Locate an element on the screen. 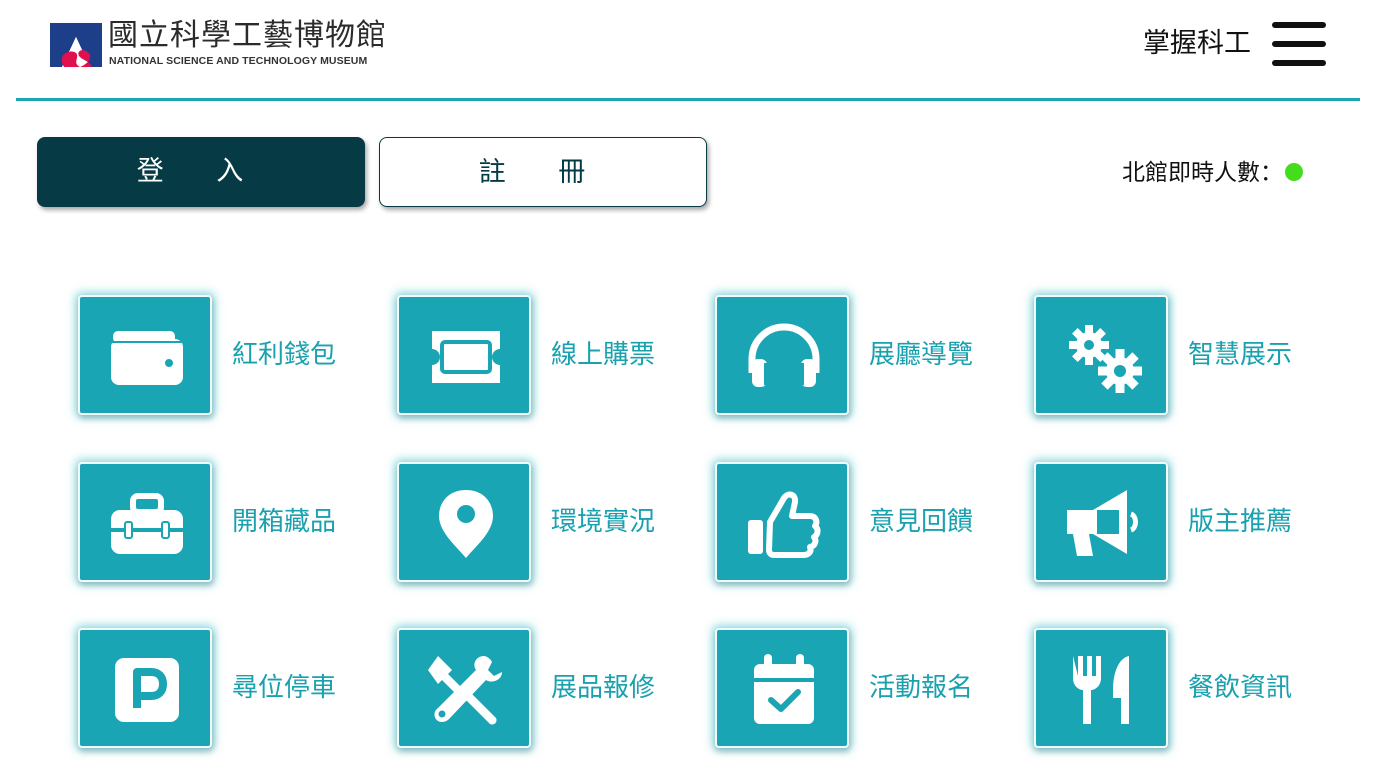  tile-label: 尋位停車 is located at coordinates (284, 688).